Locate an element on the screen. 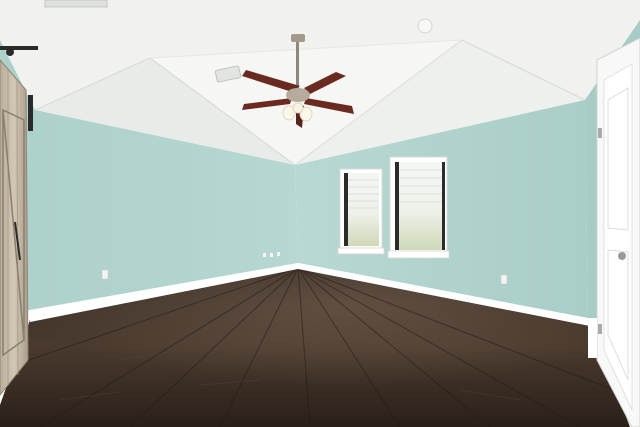 Image resolution: width=640 pixels, height=427 pixels. window-right is located at coordinates (418, 207).